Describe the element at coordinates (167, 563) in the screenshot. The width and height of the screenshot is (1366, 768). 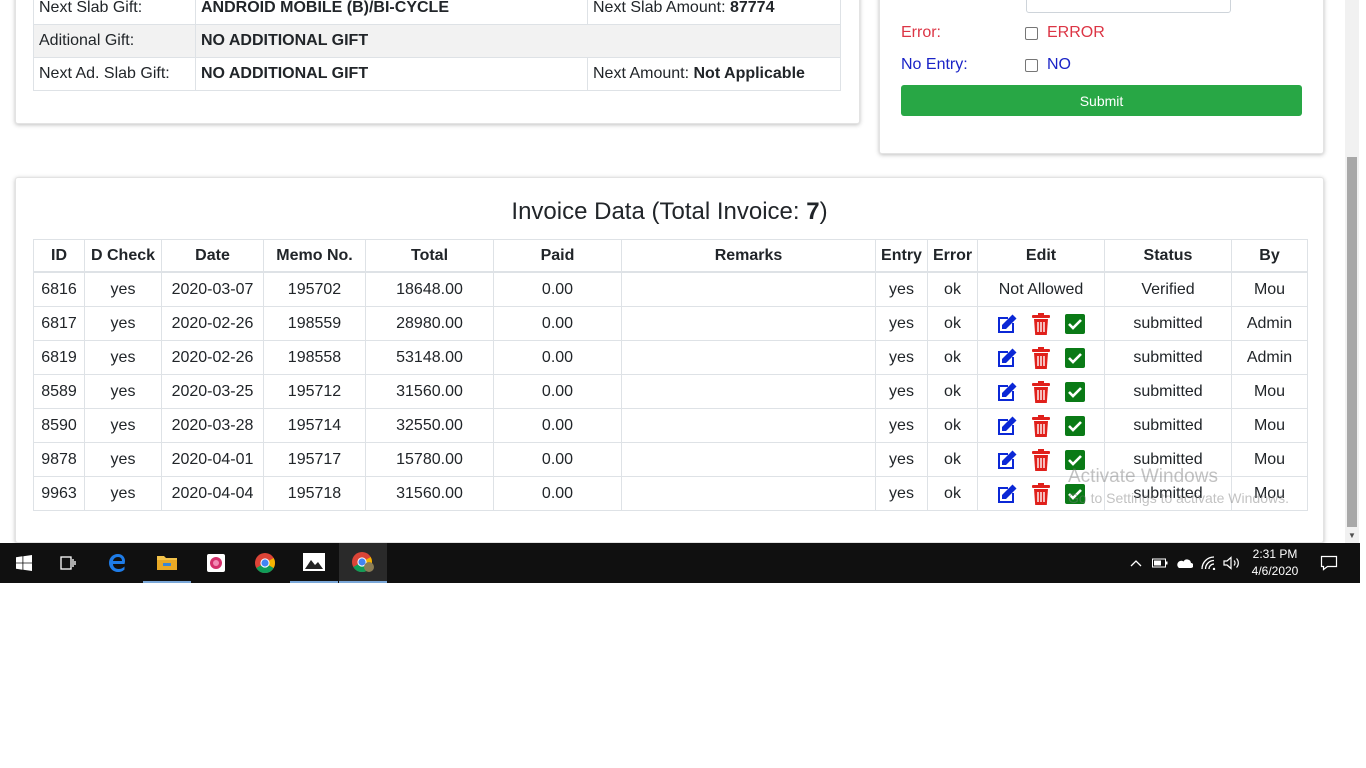
I see `file-explorer-icon` at that location.